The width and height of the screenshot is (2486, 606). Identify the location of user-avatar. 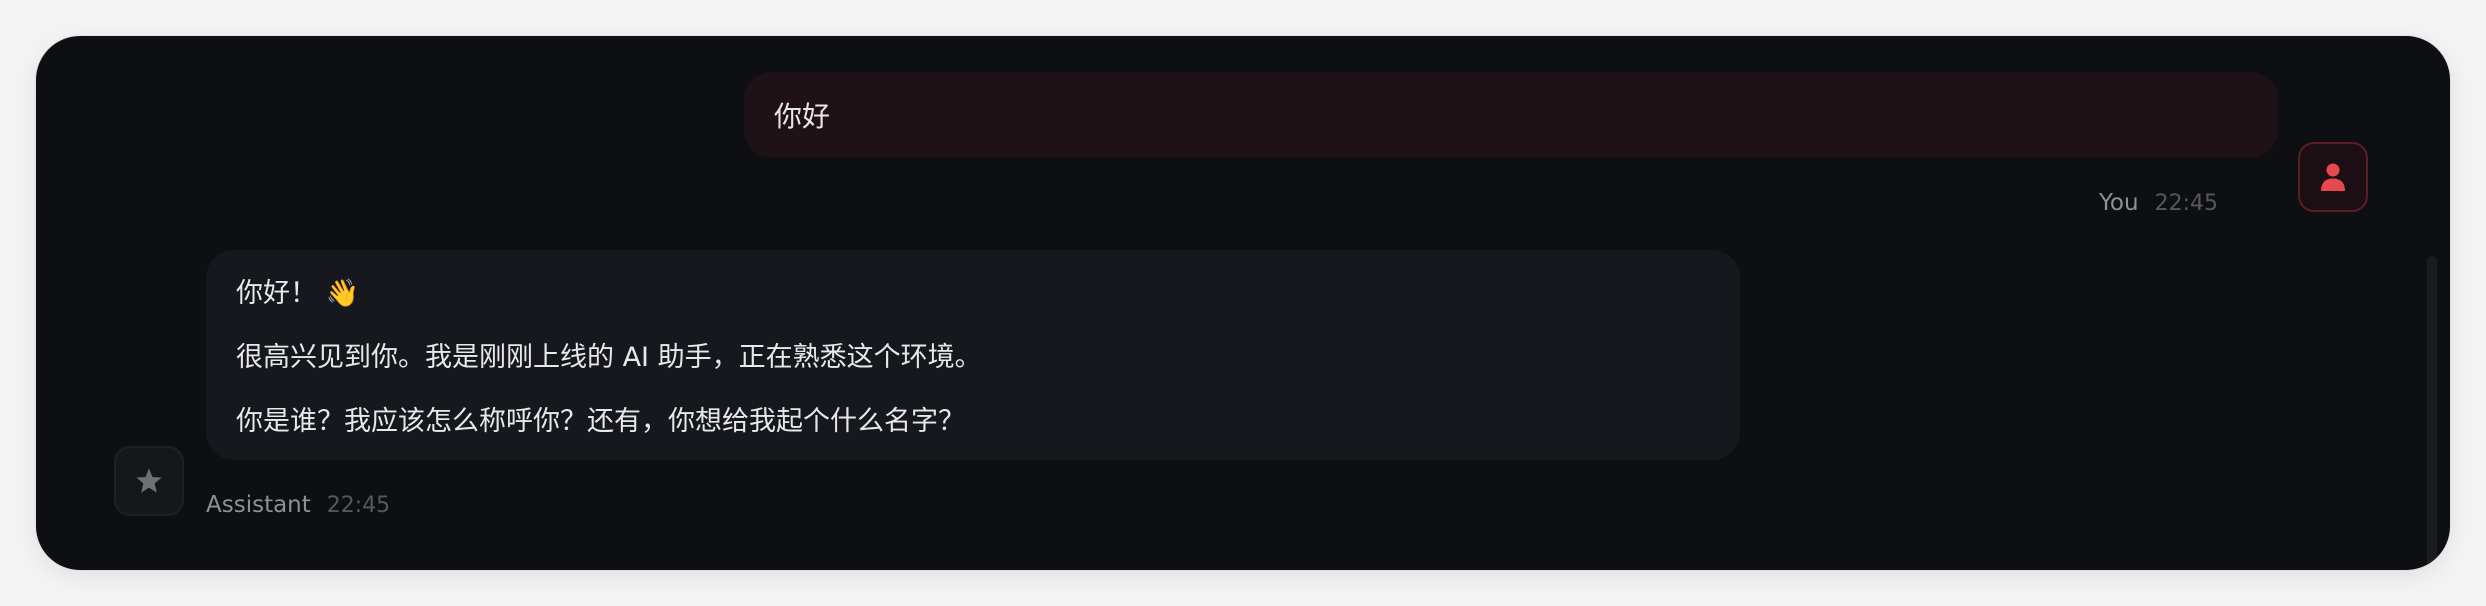
(2333, 177).